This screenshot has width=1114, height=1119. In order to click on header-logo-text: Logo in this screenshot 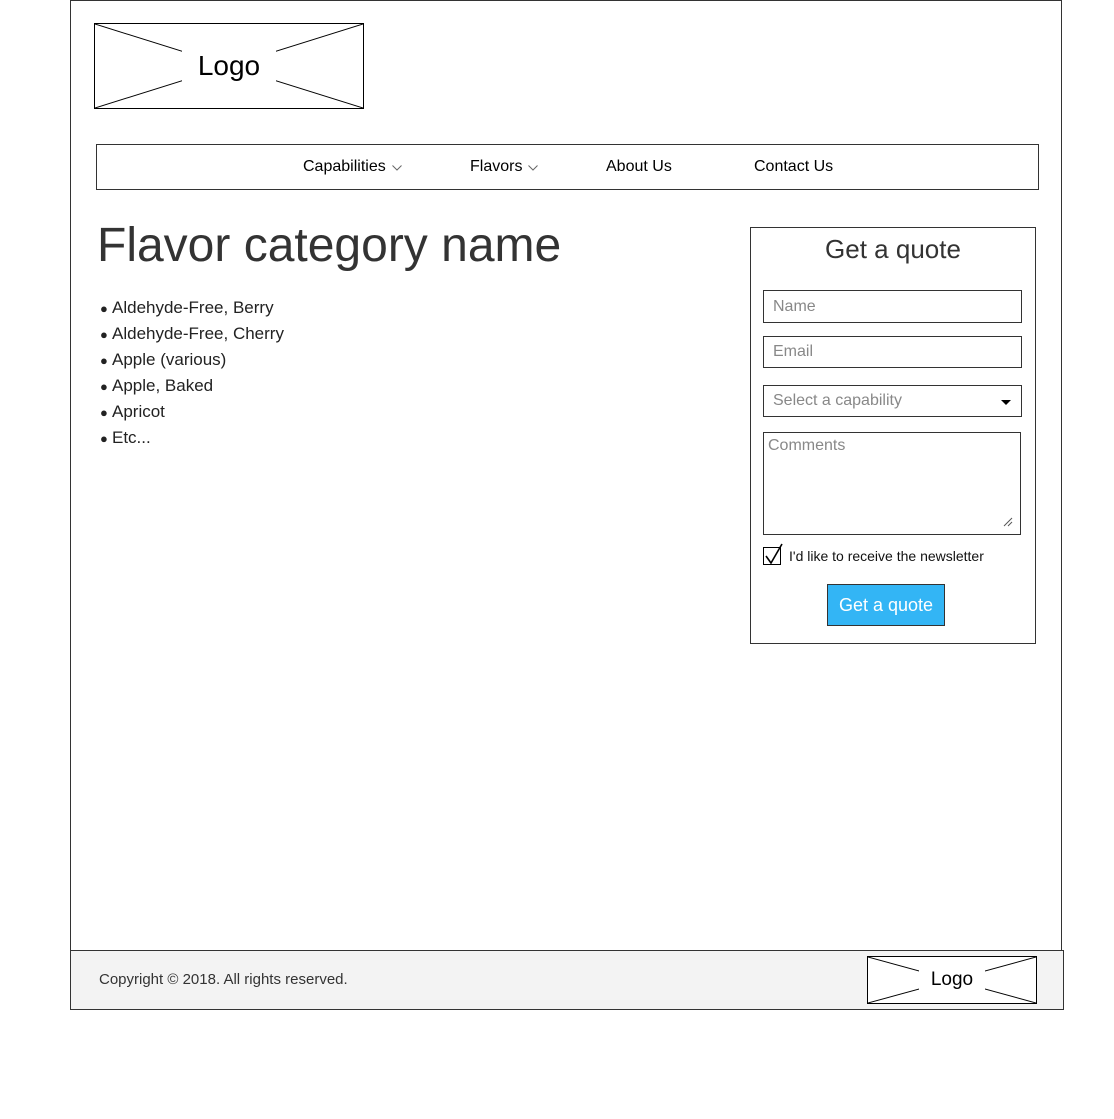, I will do `click(229, 66)`.